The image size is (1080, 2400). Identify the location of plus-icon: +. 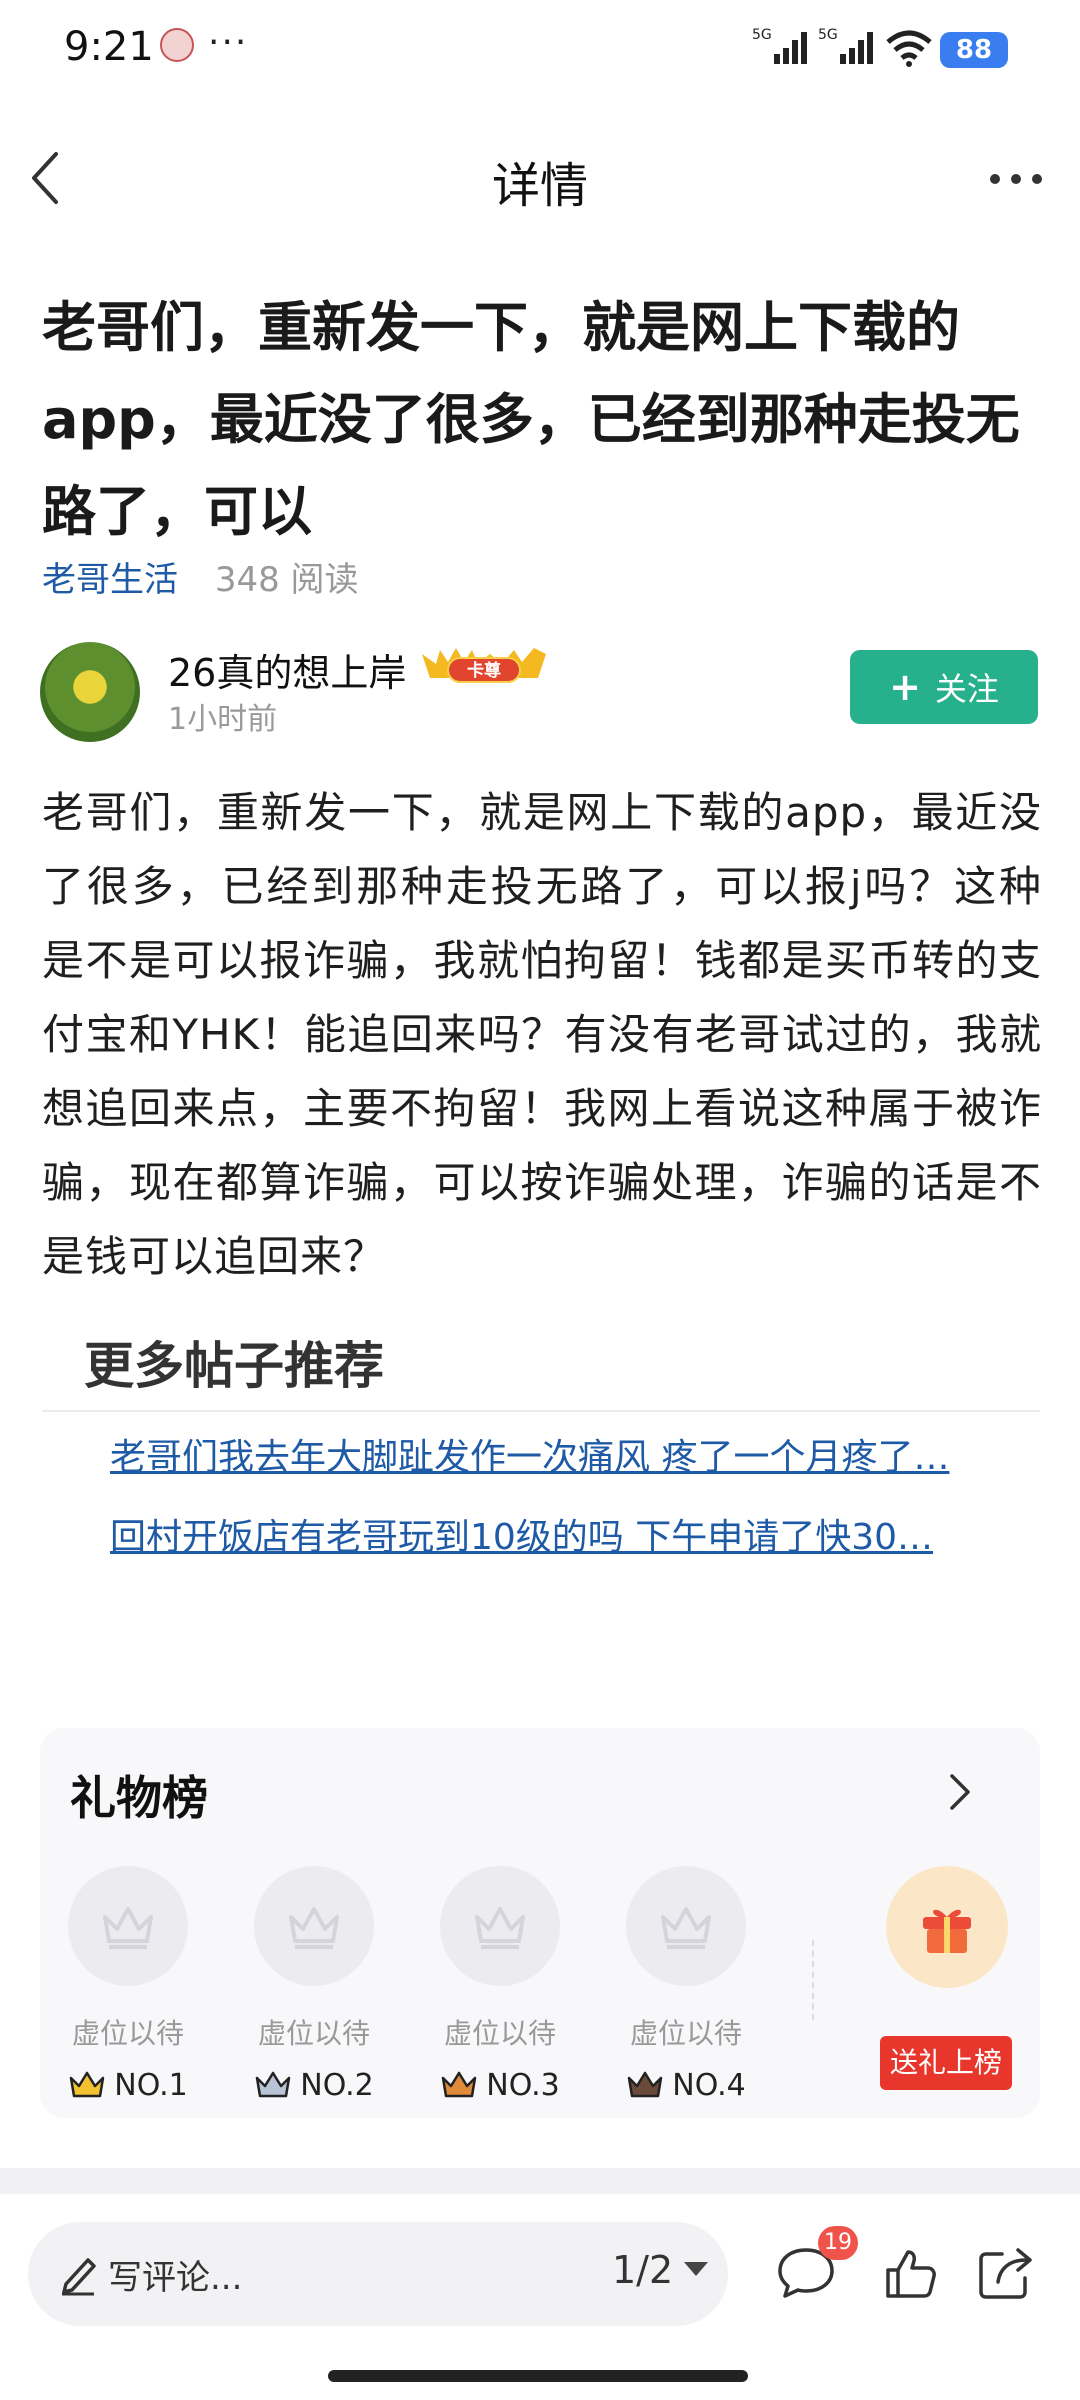
(905, 687).